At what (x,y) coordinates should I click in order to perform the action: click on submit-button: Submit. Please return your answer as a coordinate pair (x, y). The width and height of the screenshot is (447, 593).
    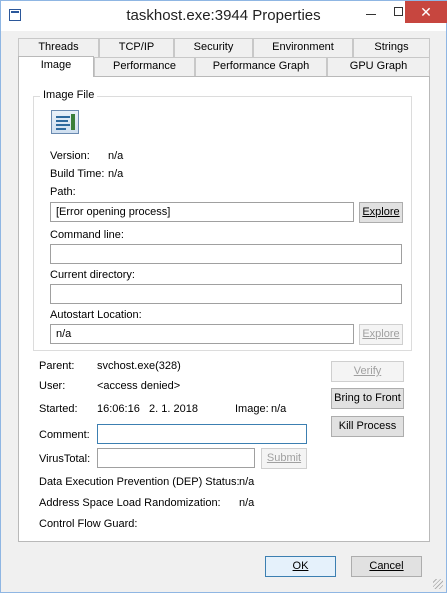
    Looking at the image, I should click on (284, 458).